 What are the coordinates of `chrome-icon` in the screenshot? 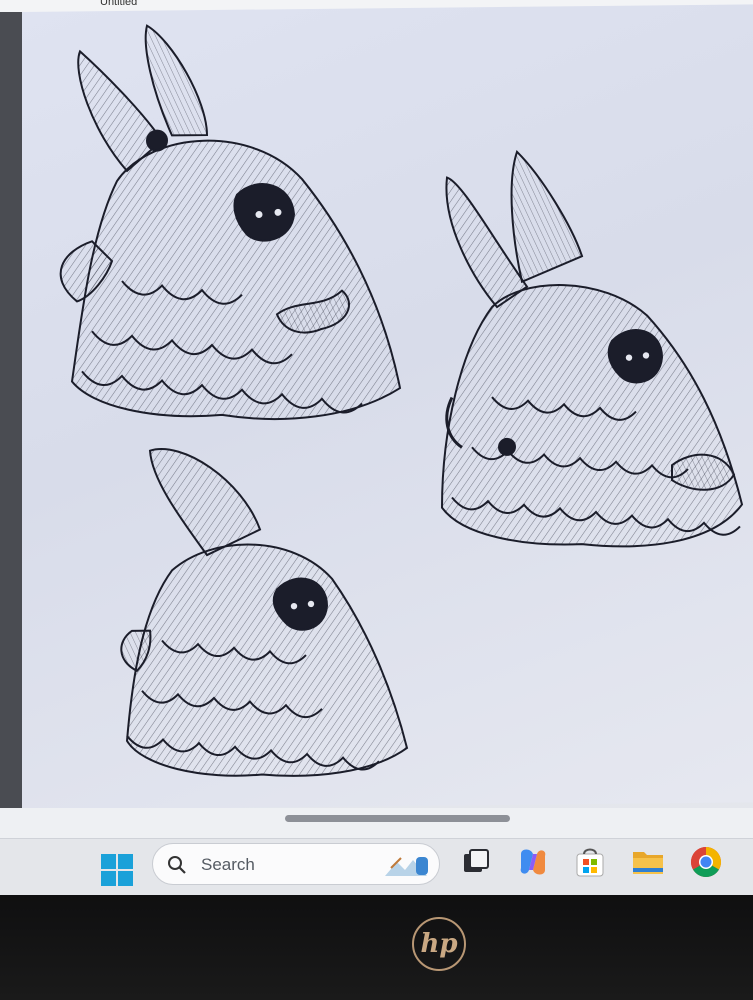 It's located at (706, 862).